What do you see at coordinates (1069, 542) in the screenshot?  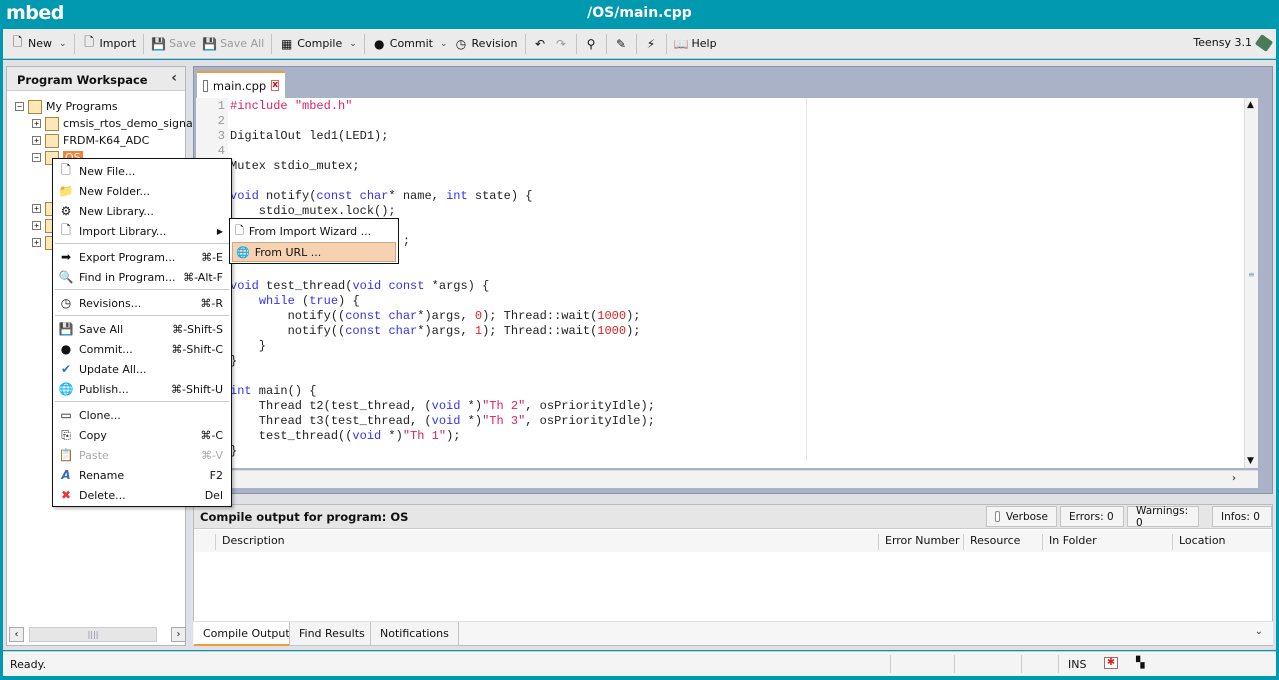 I see `column-in-folder: In Folder` at bounding box center [1069, 542].